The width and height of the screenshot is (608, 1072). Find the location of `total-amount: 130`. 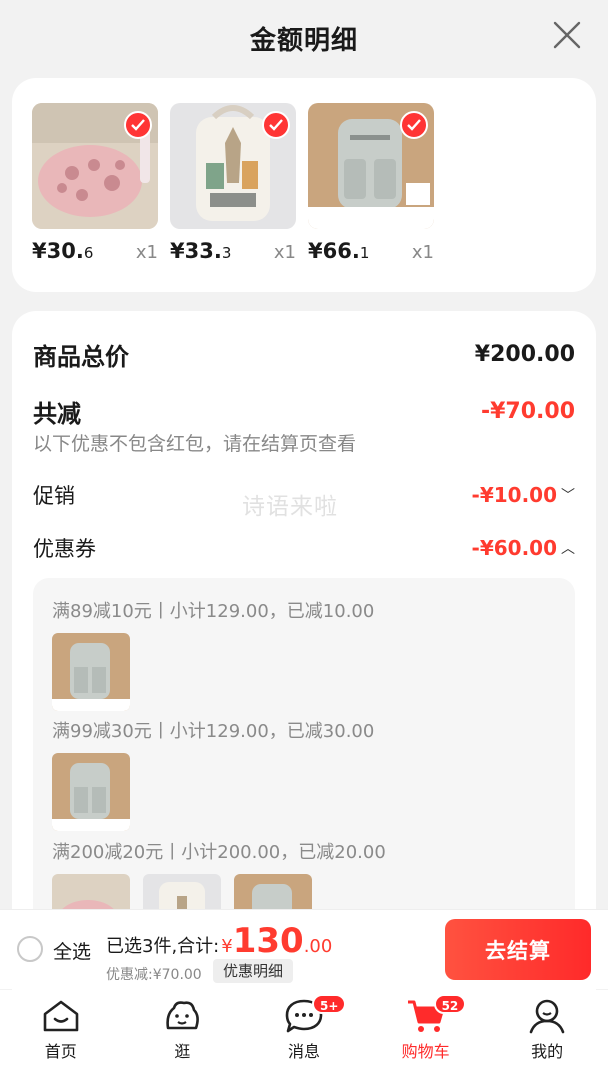

total-amount: 130 is located at coordinates (268, 941).